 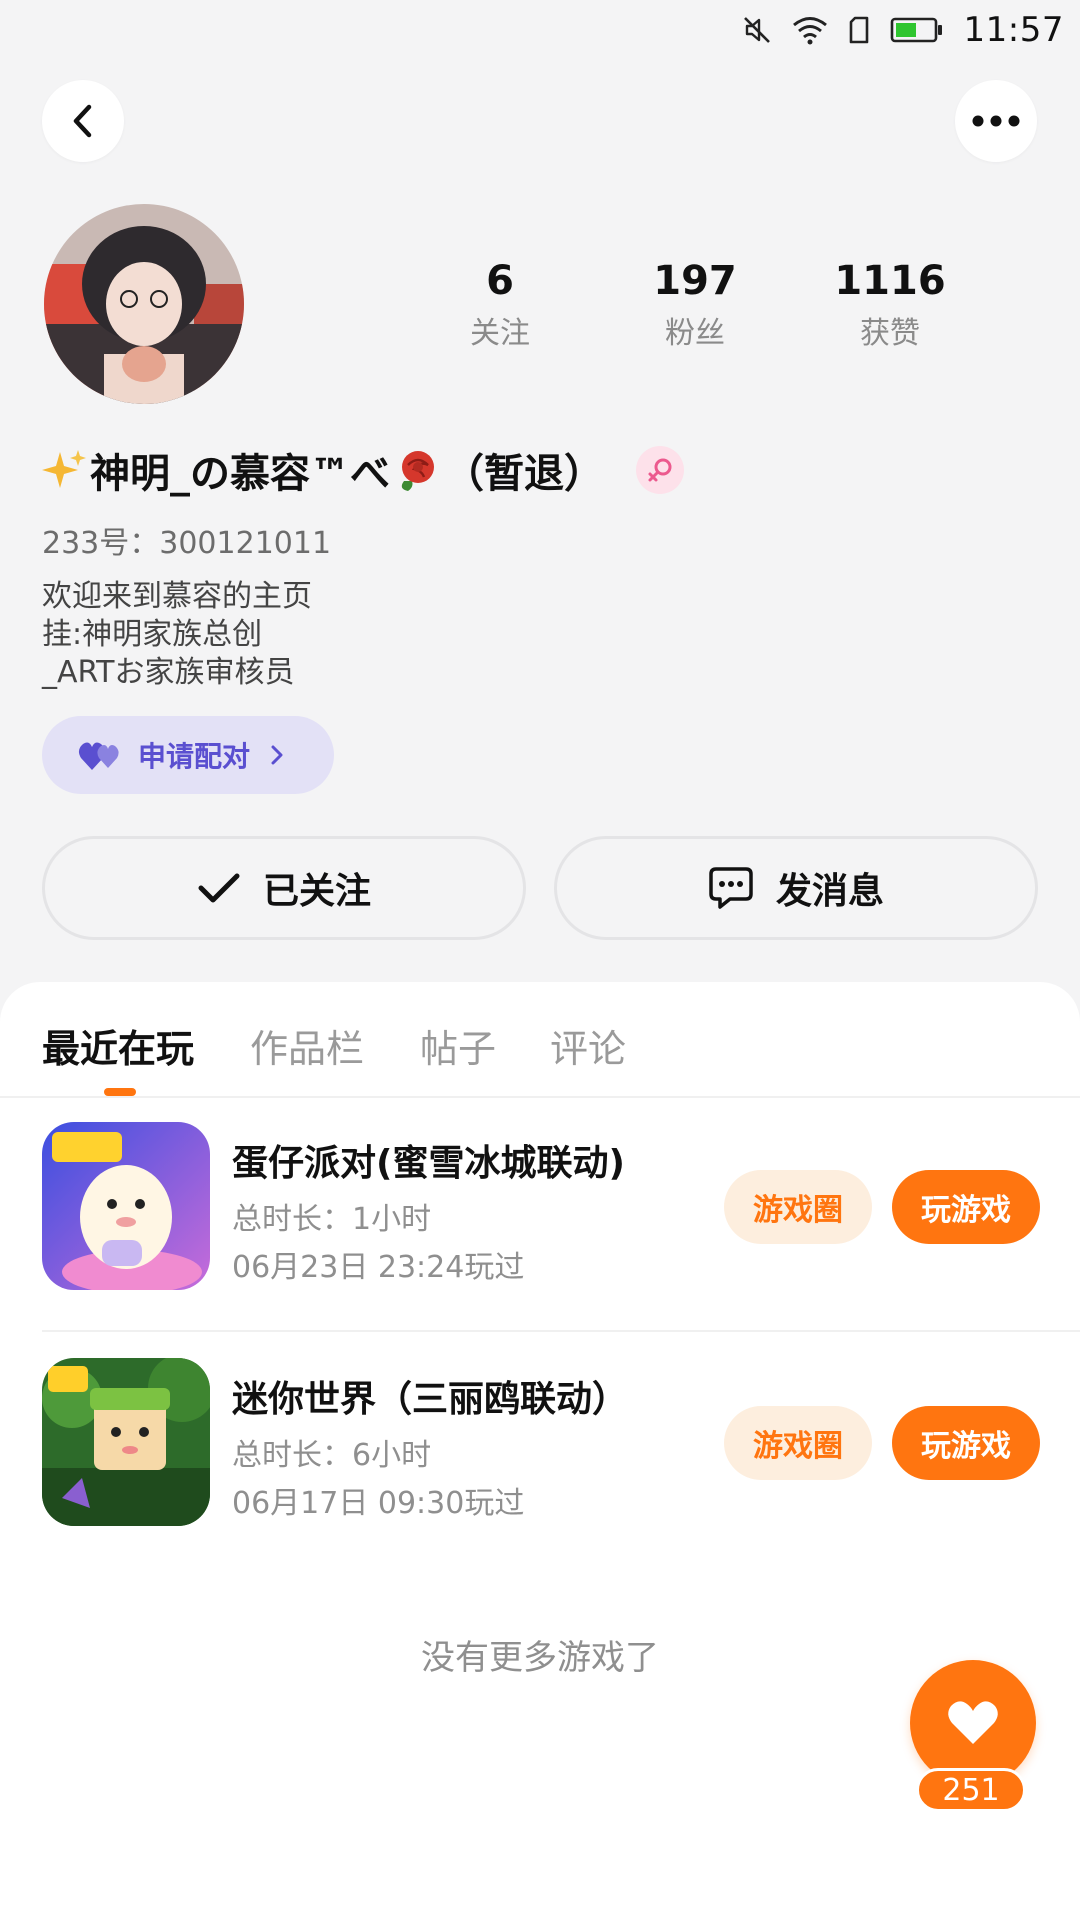 What do you see at coordinates (144, 304) in the screenshot?
I see `avatar` at bounding box center [144, 304].